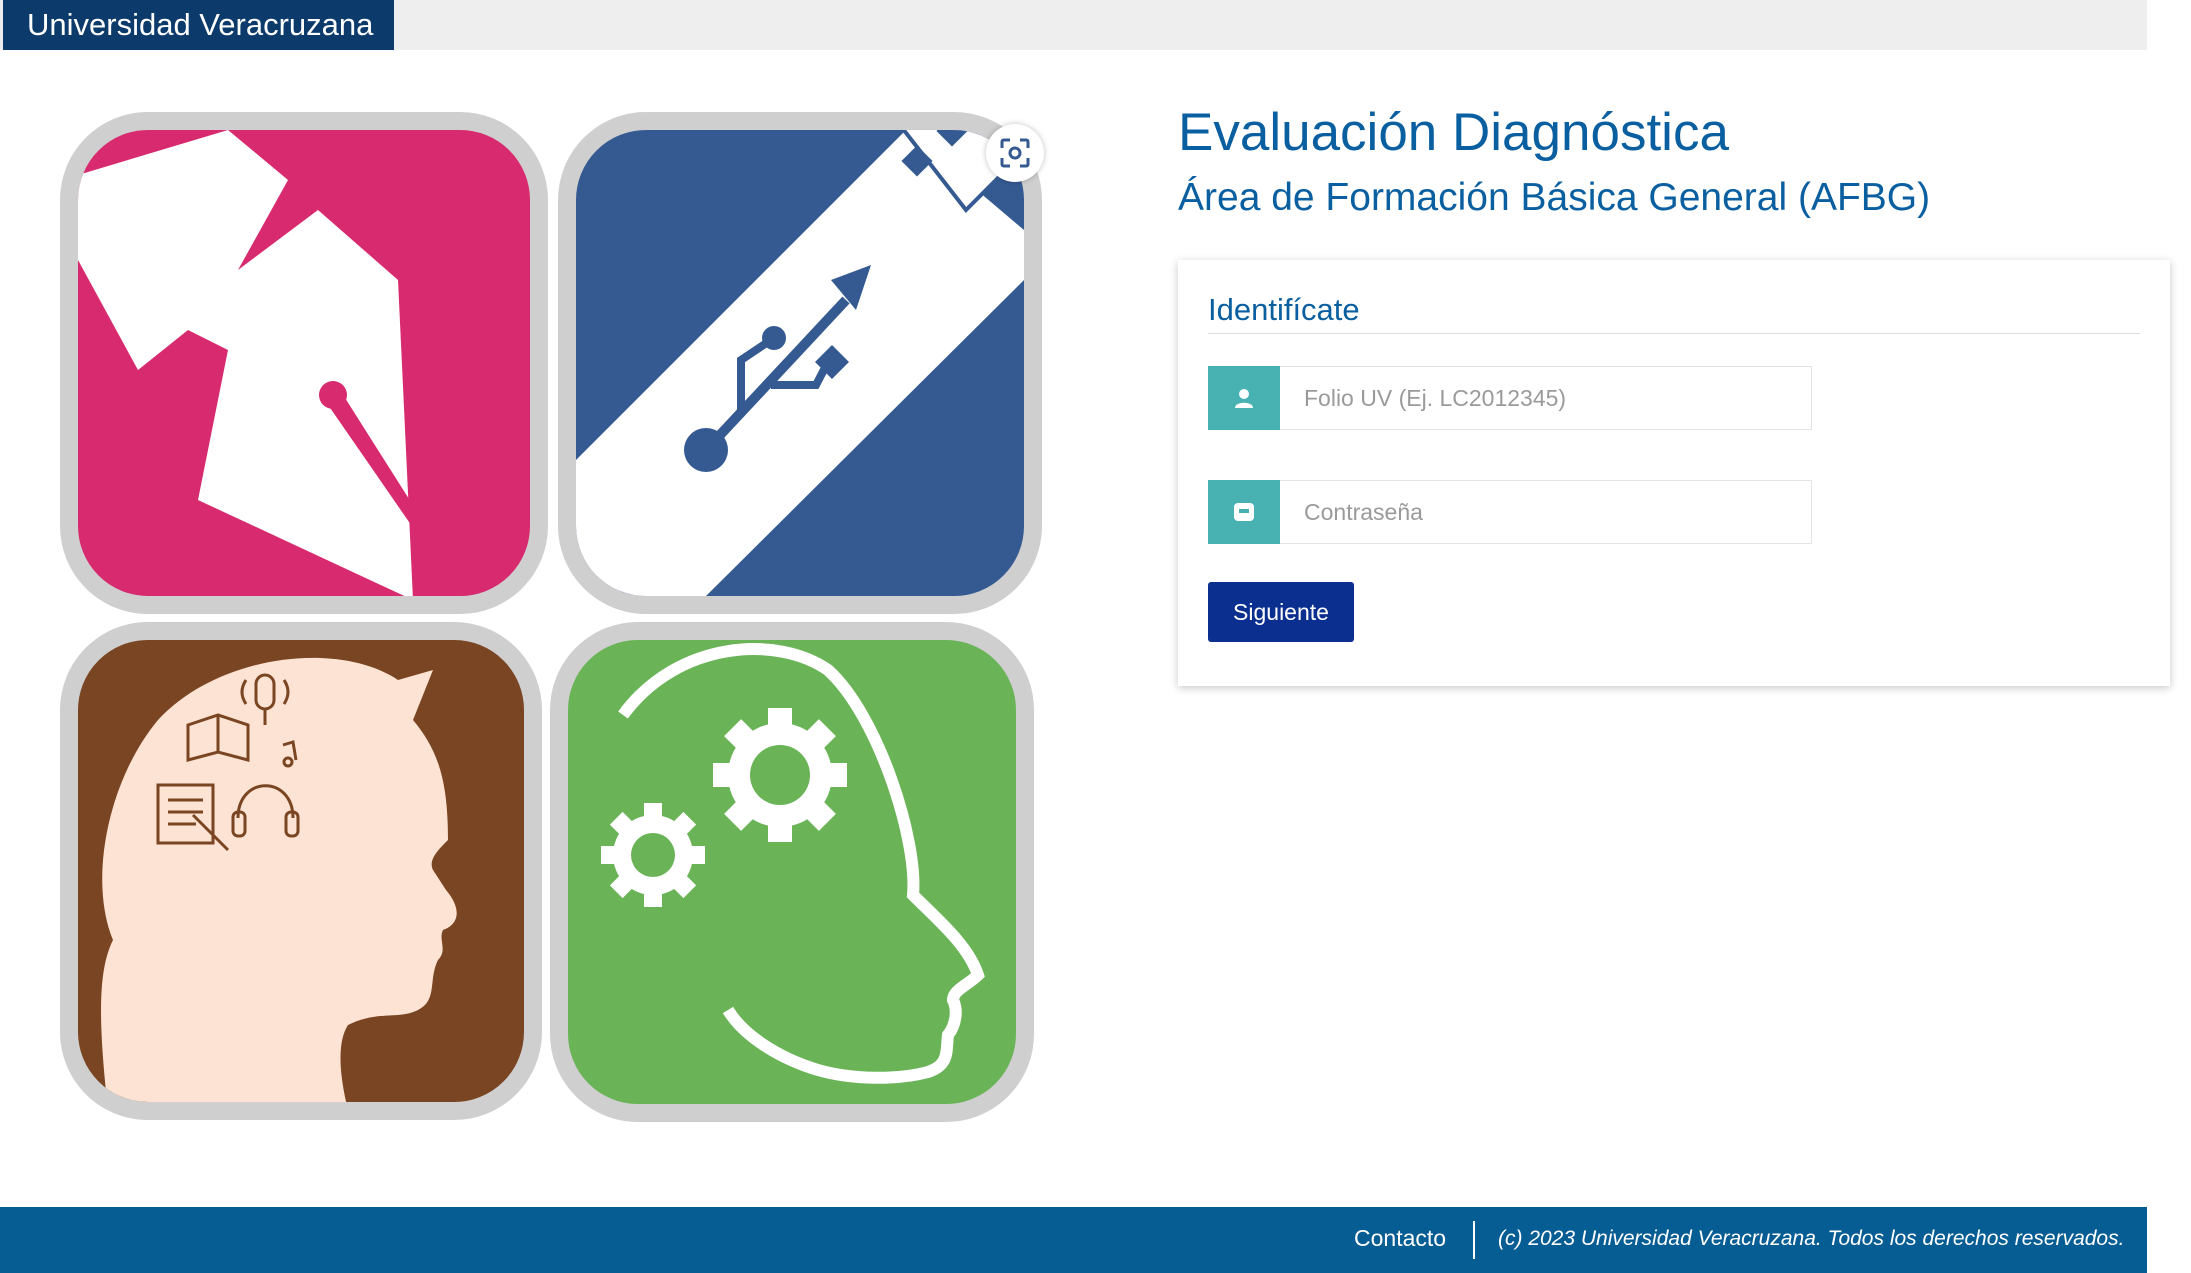  I want to click on fountain-pen-icon, so click(274, 363).